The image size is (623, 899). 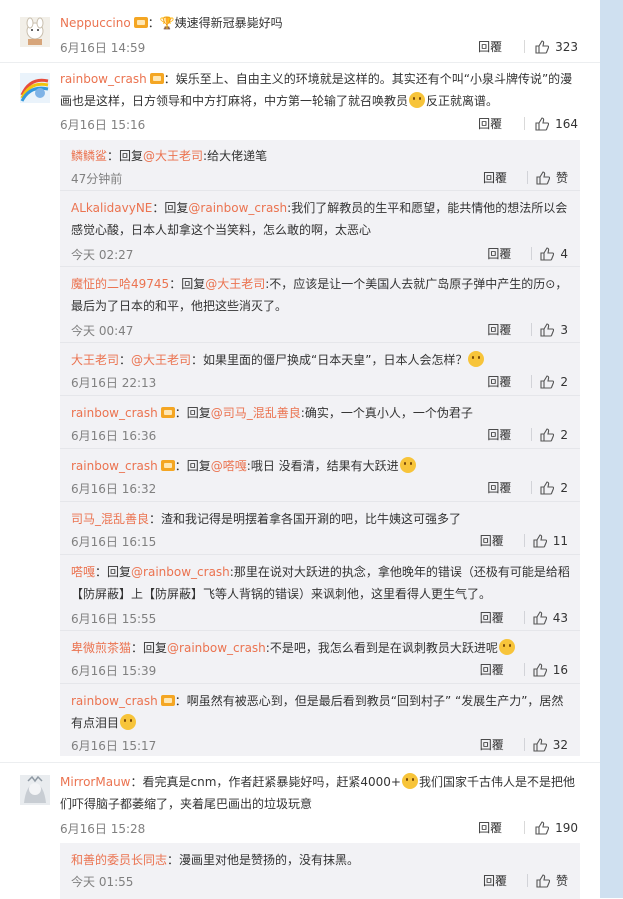 What do you see at coordinates (102, 882) in the screenshot?
I see `timestamp: 今天 01:55` at bounding box center [102, 882].